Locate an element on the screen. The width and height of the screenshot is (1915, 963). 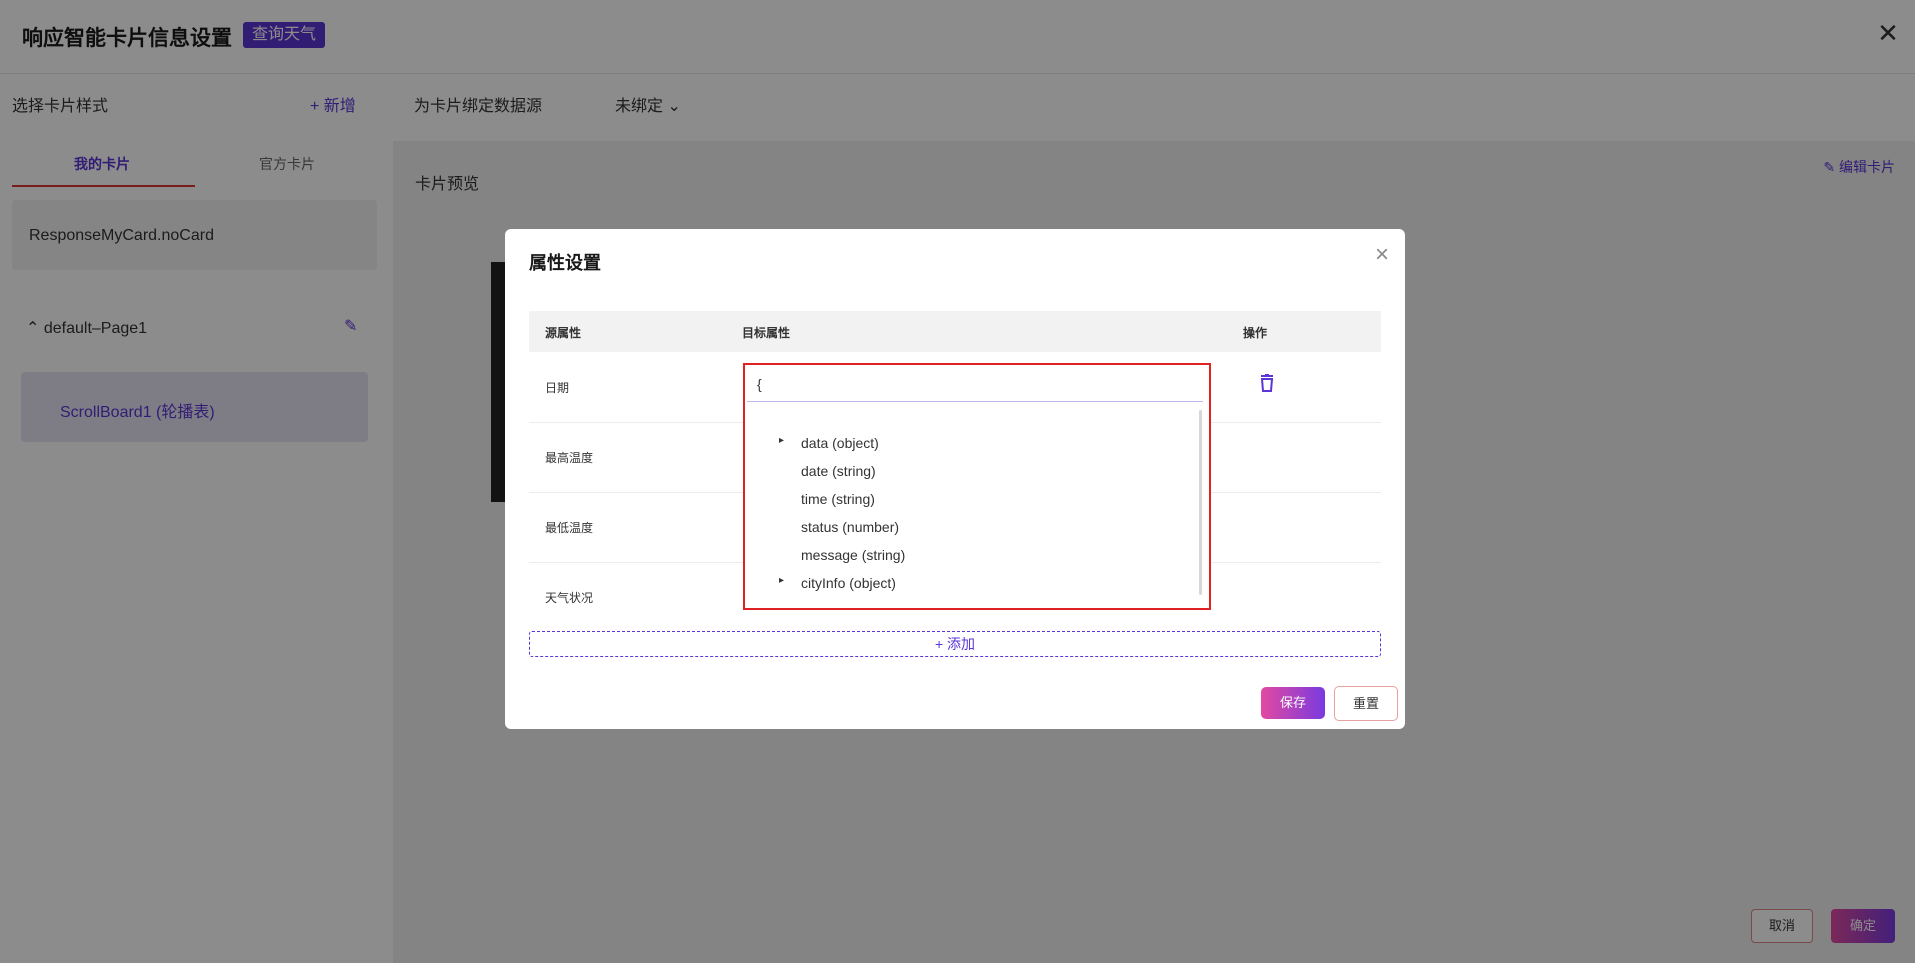
source-attr-cell: 最高温度 is located at coordinates (569, 458).